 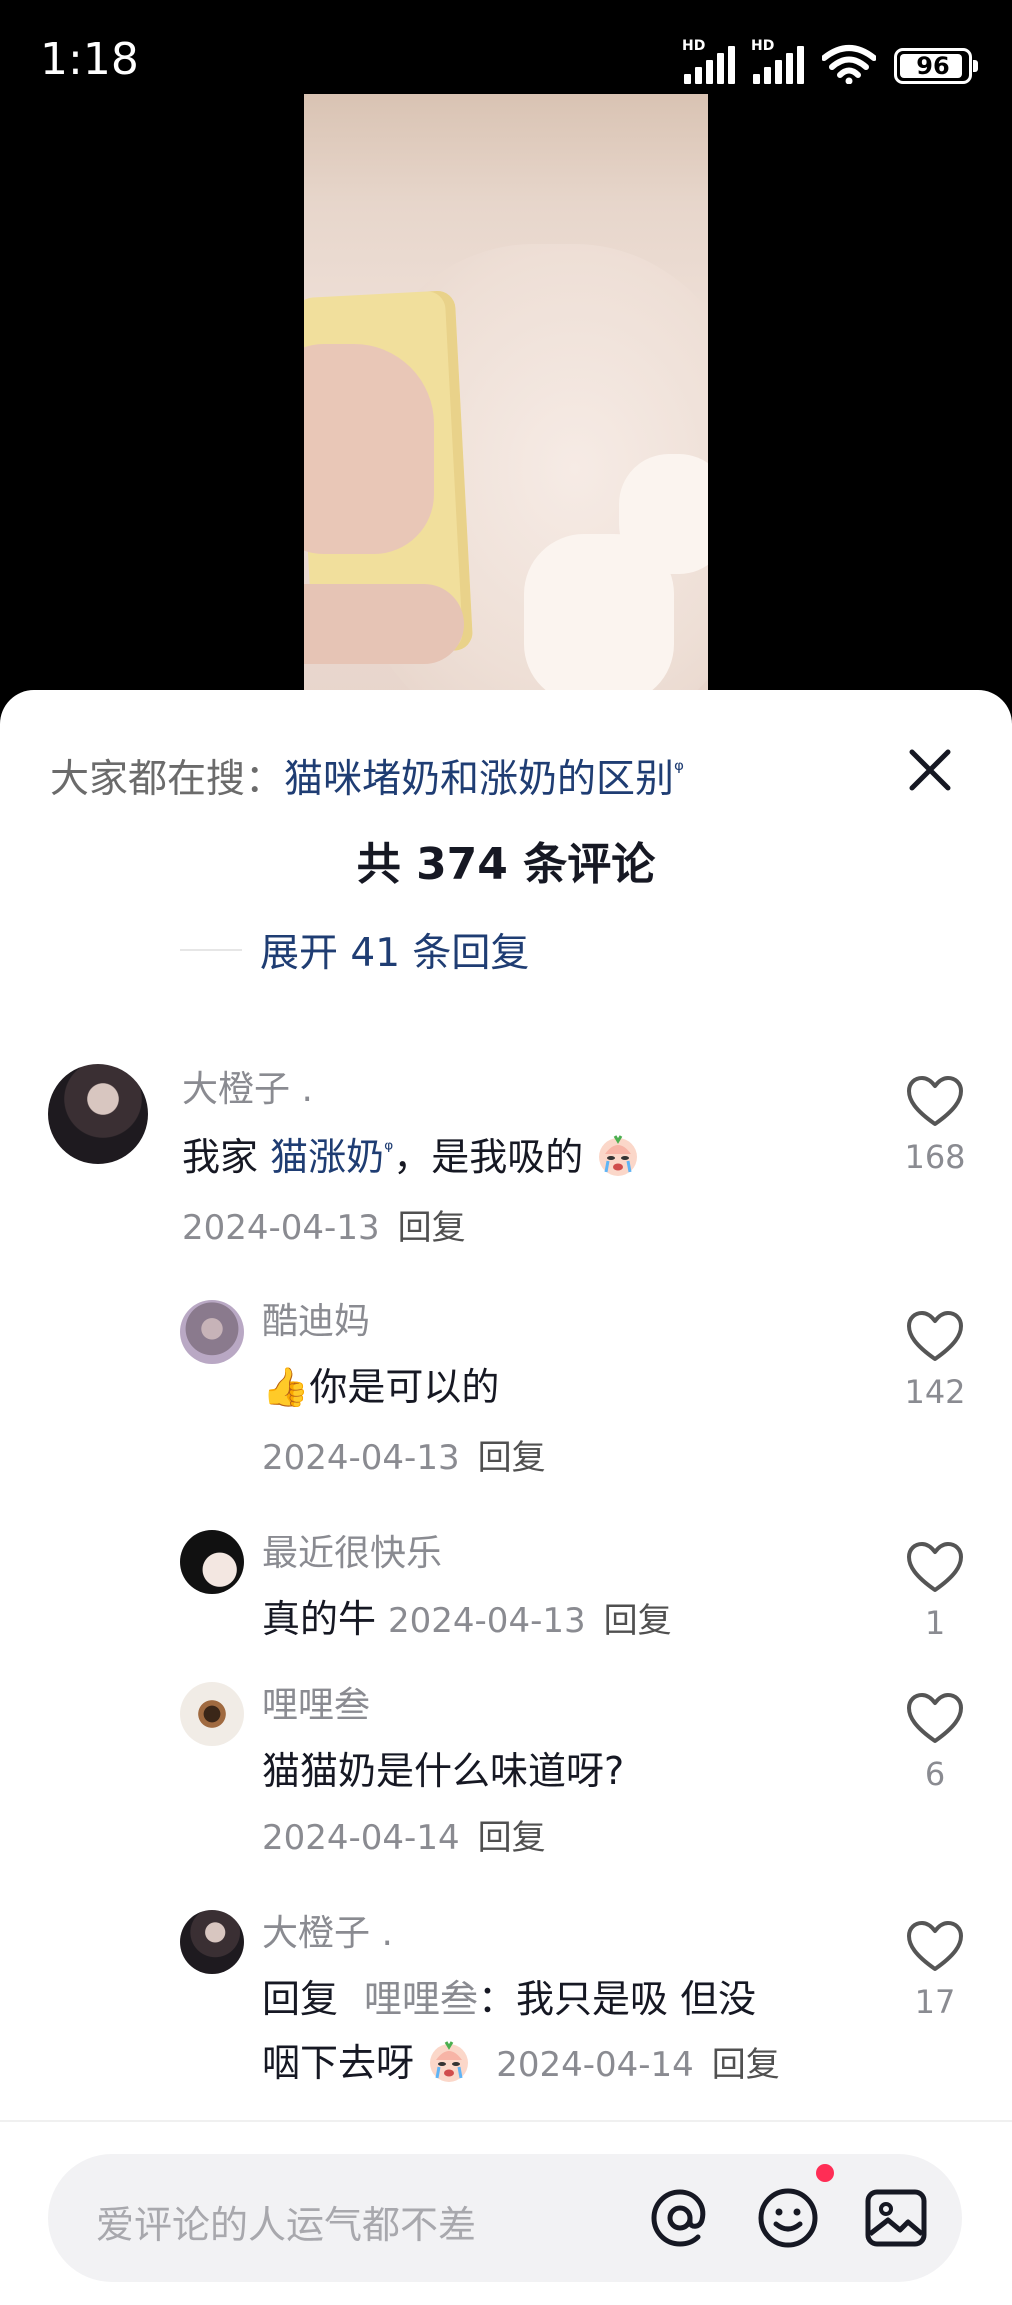 I want to click on comment-text: 咽下去呀 2024-04-14 回复, so click(x=521, y=2059).